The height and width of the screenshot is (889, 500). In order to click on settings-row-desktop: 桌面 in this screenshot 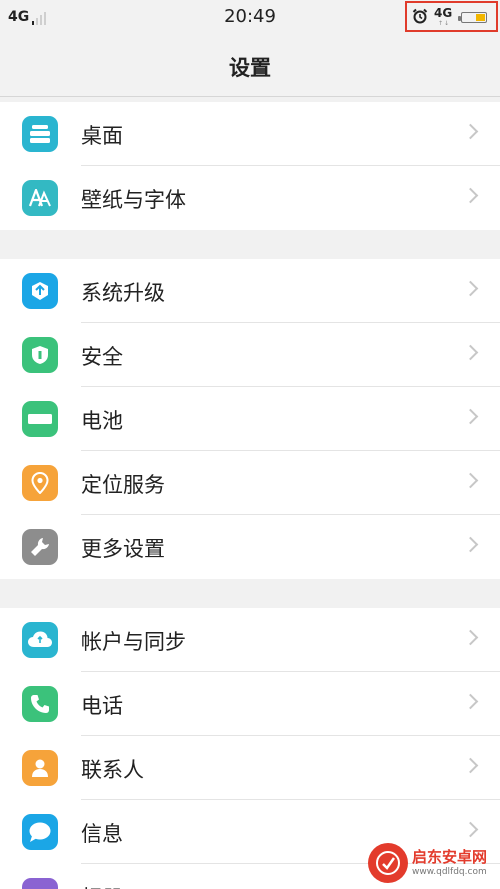, I will do `click(250, 134)`.